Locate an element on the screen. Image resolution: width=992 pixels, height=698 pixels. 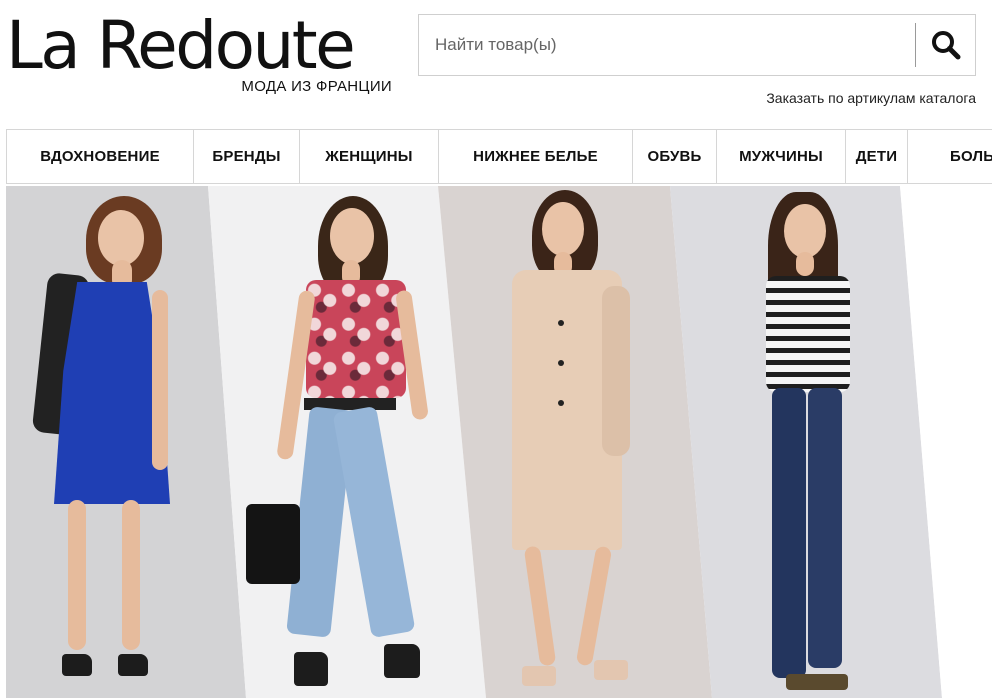
model-trench-coat is located at coordinates (577, 444).